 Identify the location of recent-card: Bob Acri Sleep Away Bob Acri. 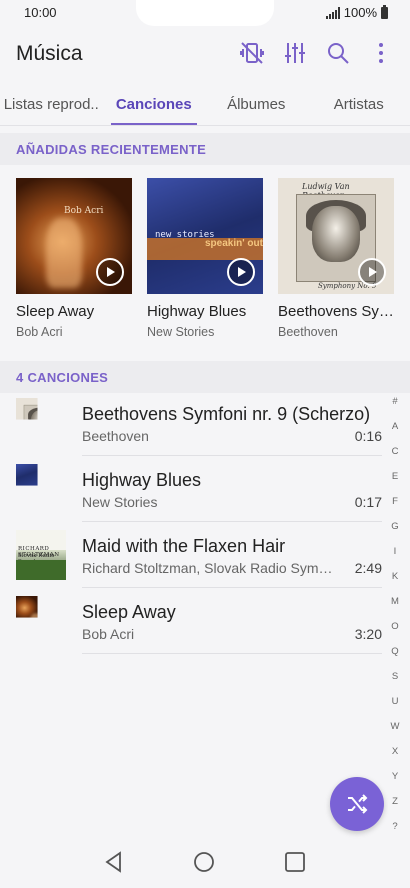
(74, 258).